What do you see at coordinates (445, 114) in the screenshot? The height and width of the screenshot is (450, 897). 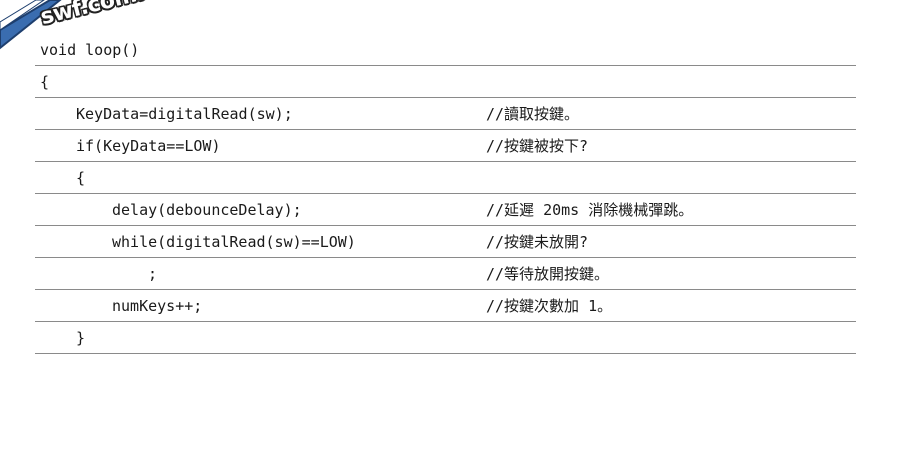 I see `code-line: KeyData=digitalRead(sw); //讀取按鍵。` at bounding box center [445, 114].